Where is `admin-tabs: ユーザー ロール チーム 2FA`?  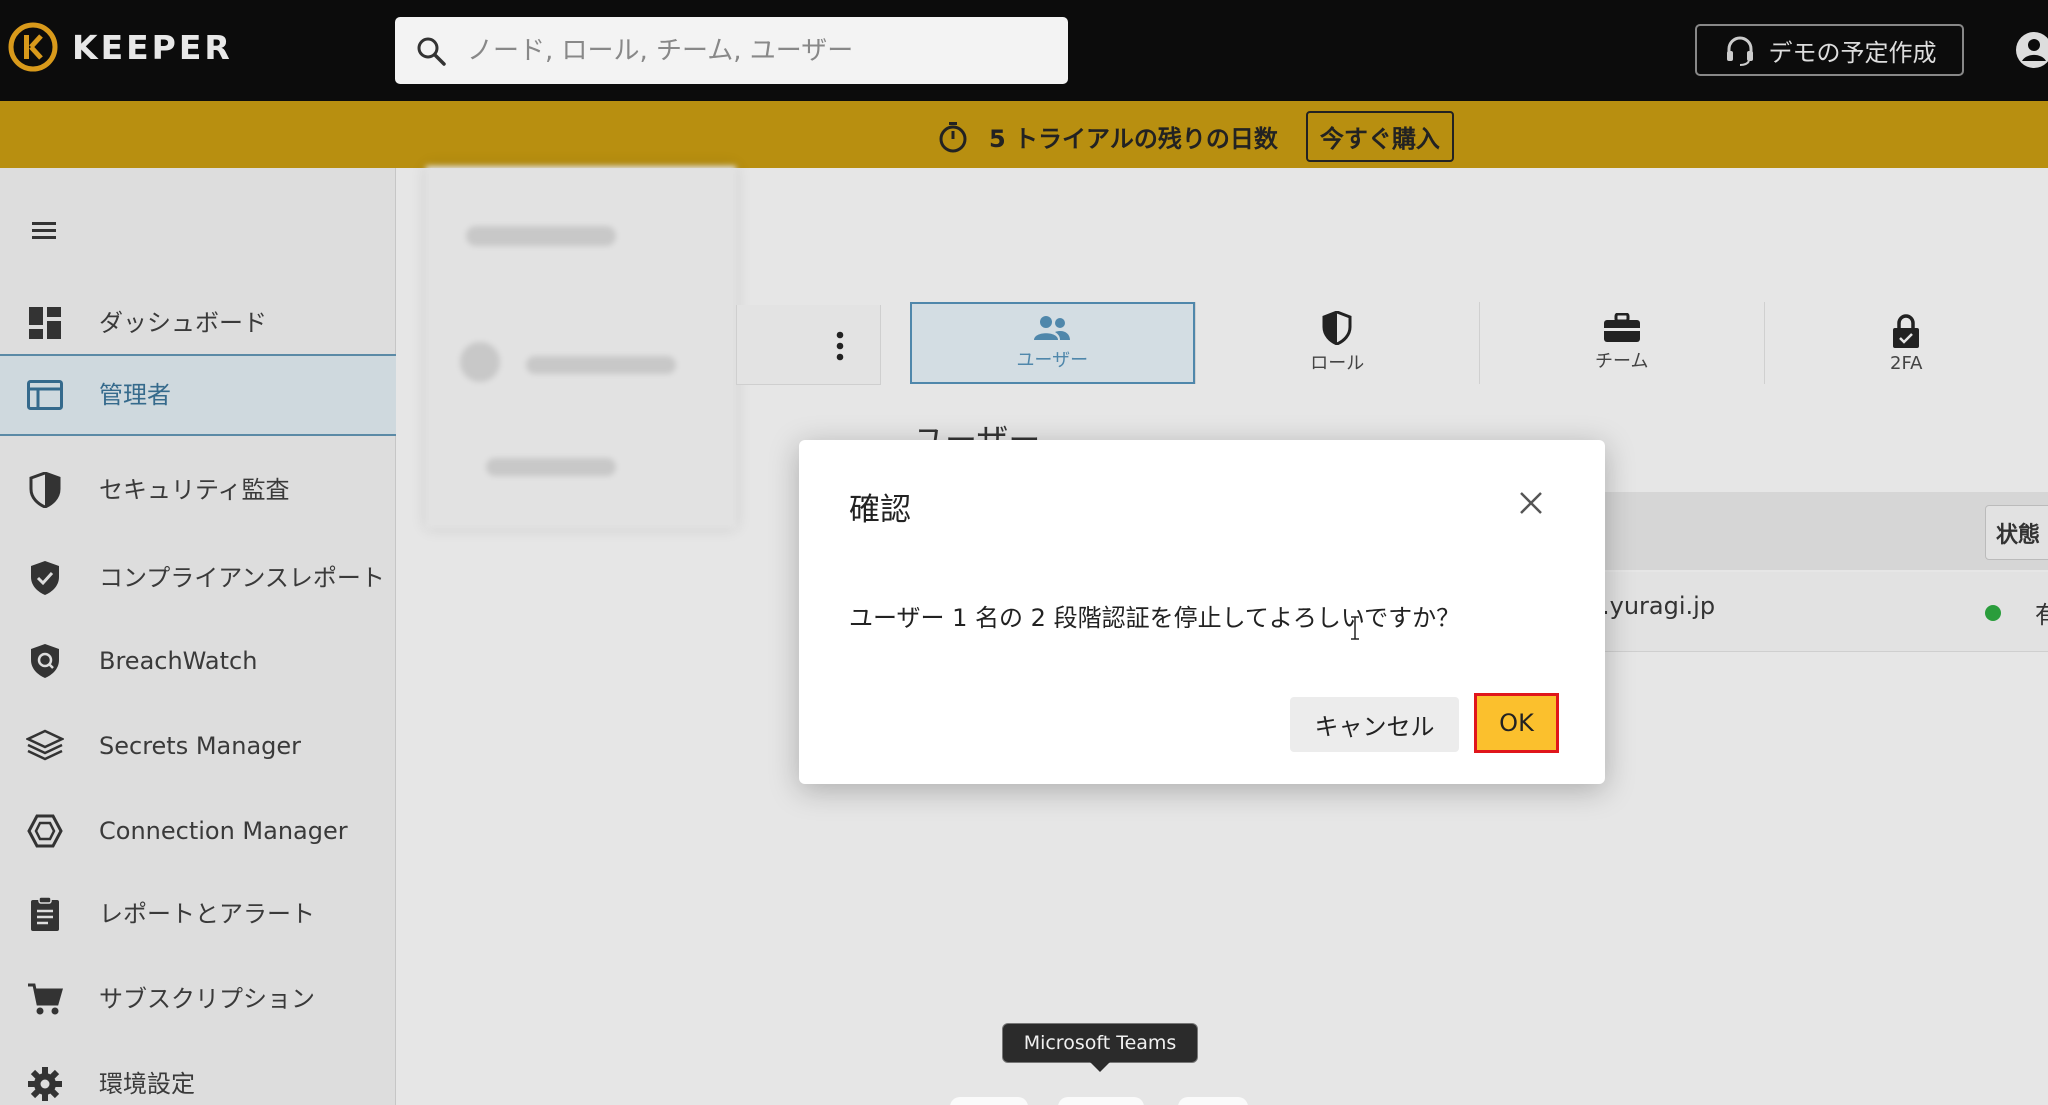 admin-tabs: ユーザー ロール チーム 2FA is located at coordinates (1479, 343).